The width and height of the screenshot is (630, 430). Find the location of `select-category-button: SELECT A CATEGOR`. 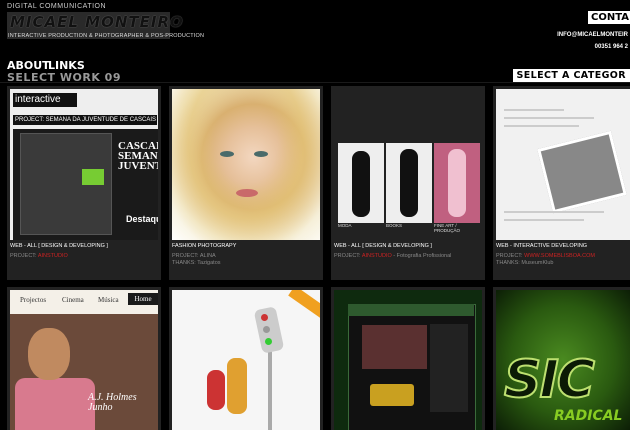

select-category-button: SELECT A CATEGOR is located at coordinates (571, 75).